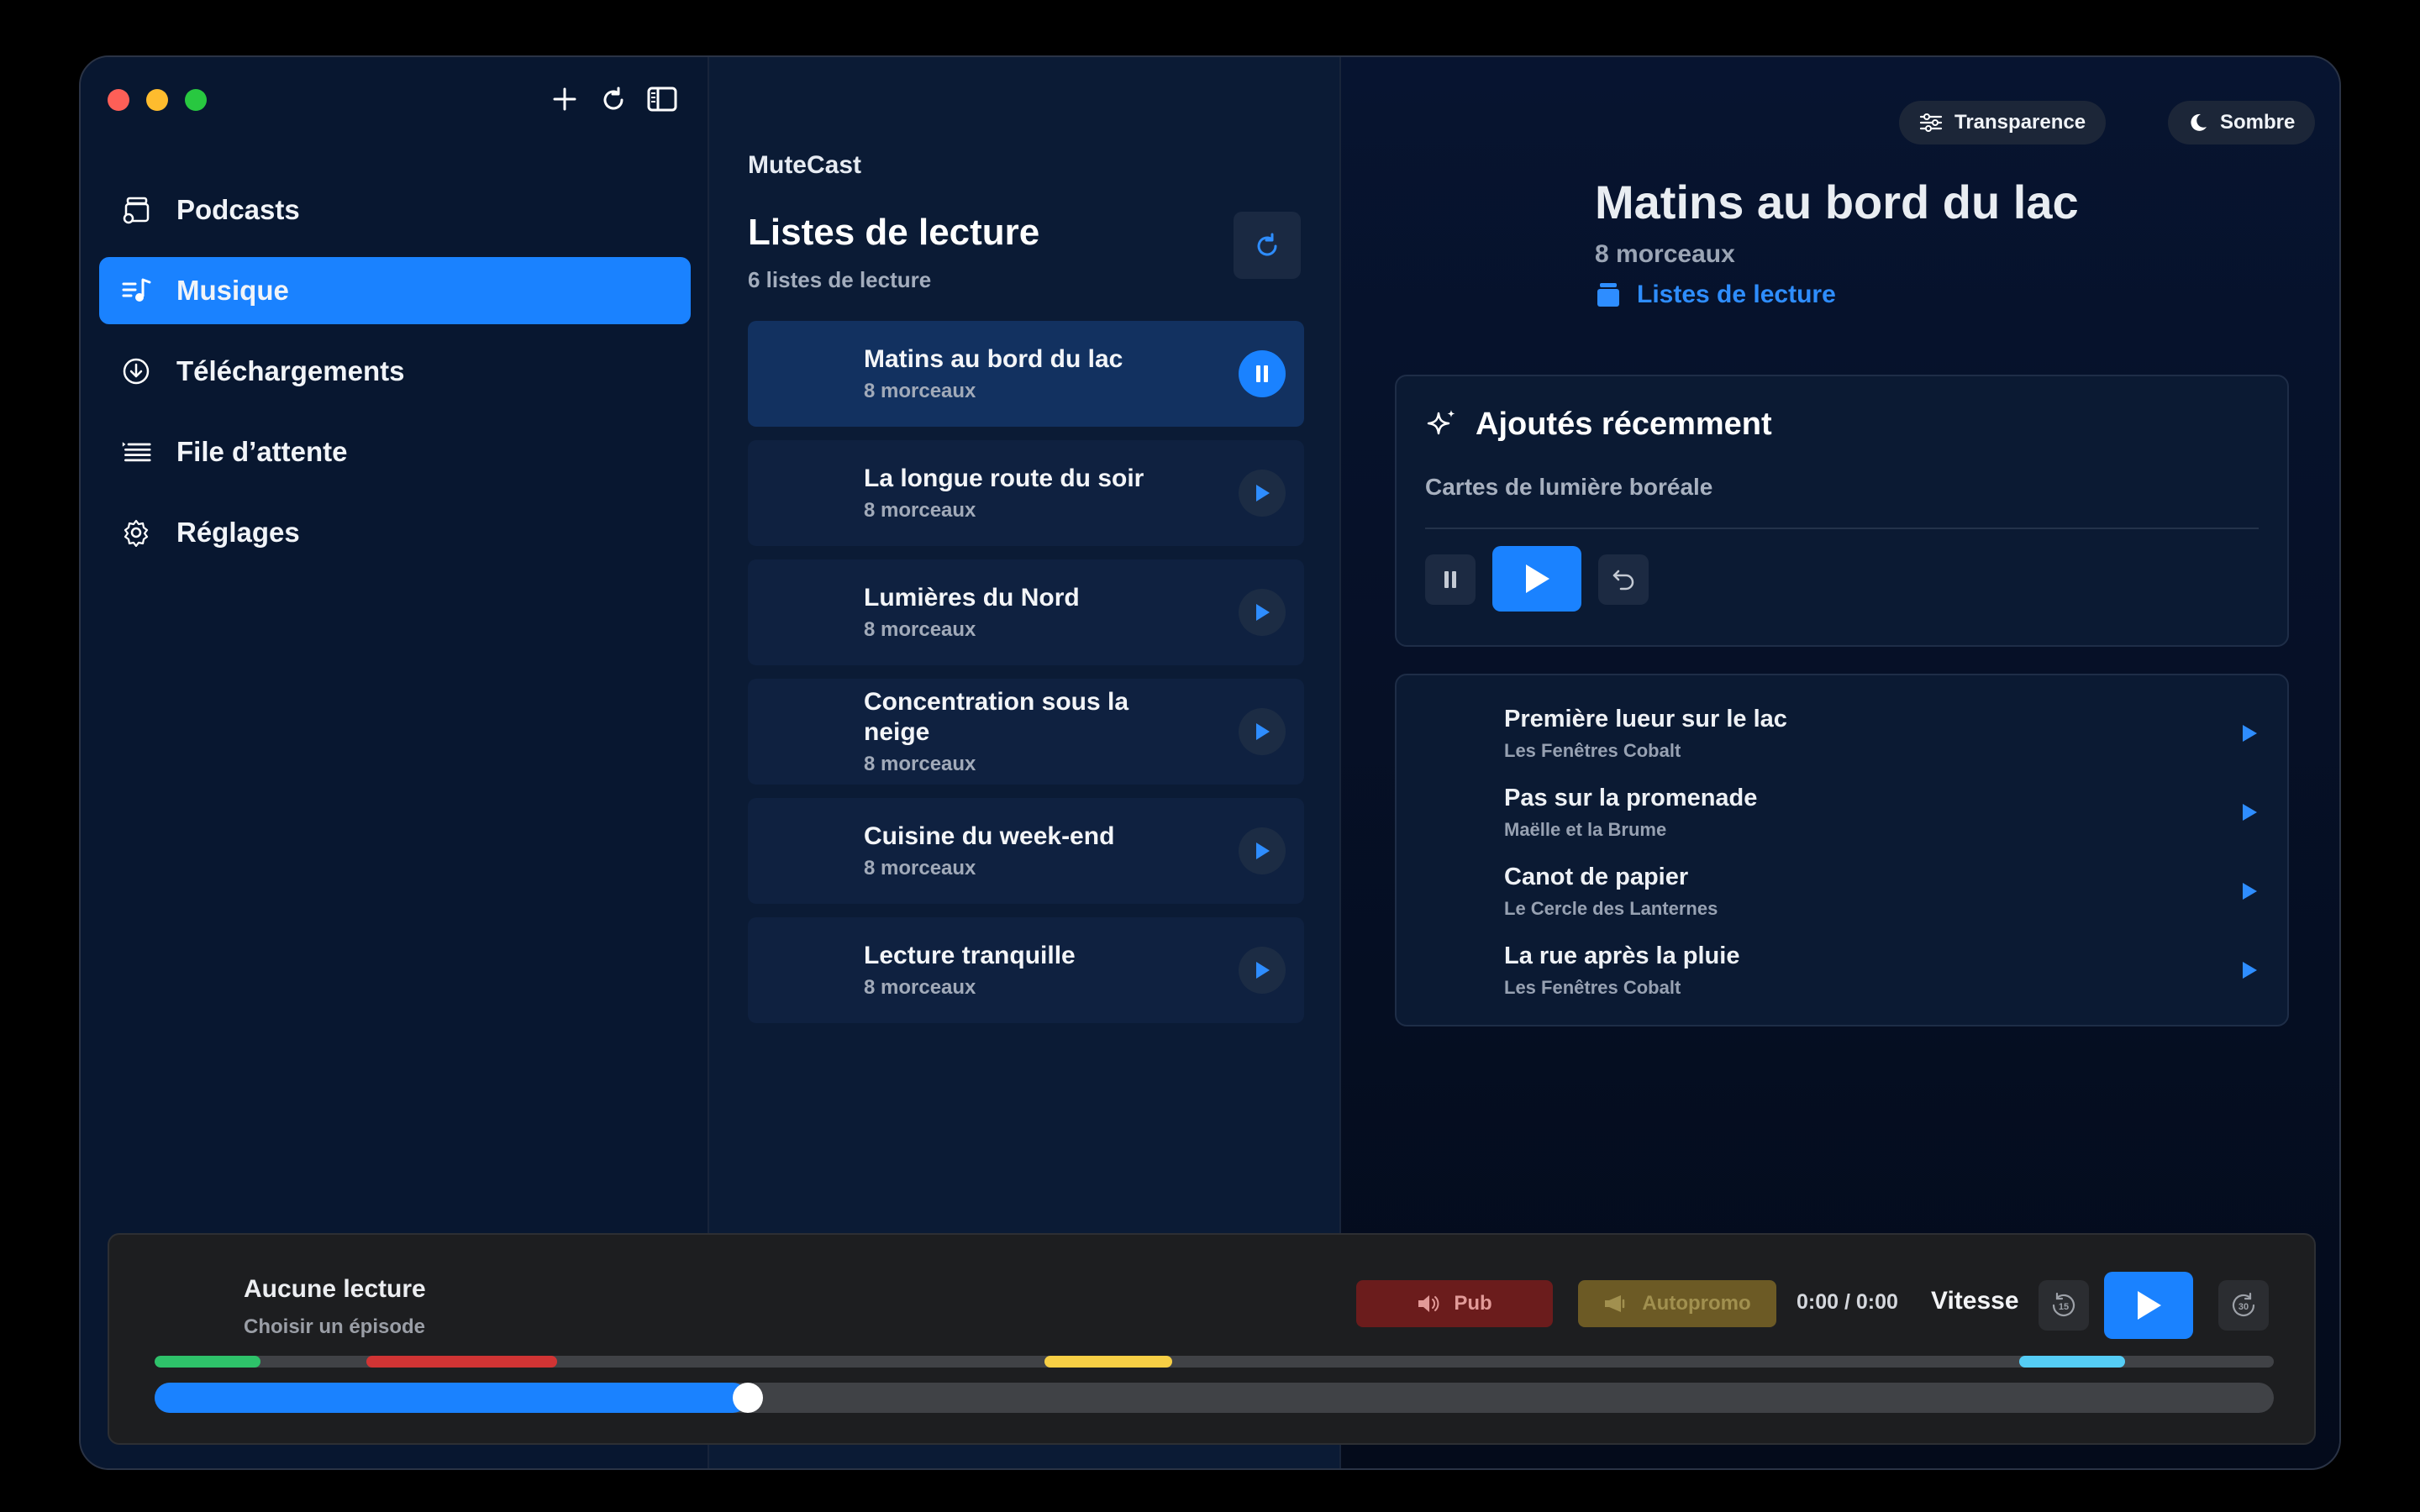 The width and height of the screenshot is (2420, 1512). Describe the element at coordinates (1592, 987) in the screenshot. I see `track-artist: Les Fenêtres Cobalt` at that location.